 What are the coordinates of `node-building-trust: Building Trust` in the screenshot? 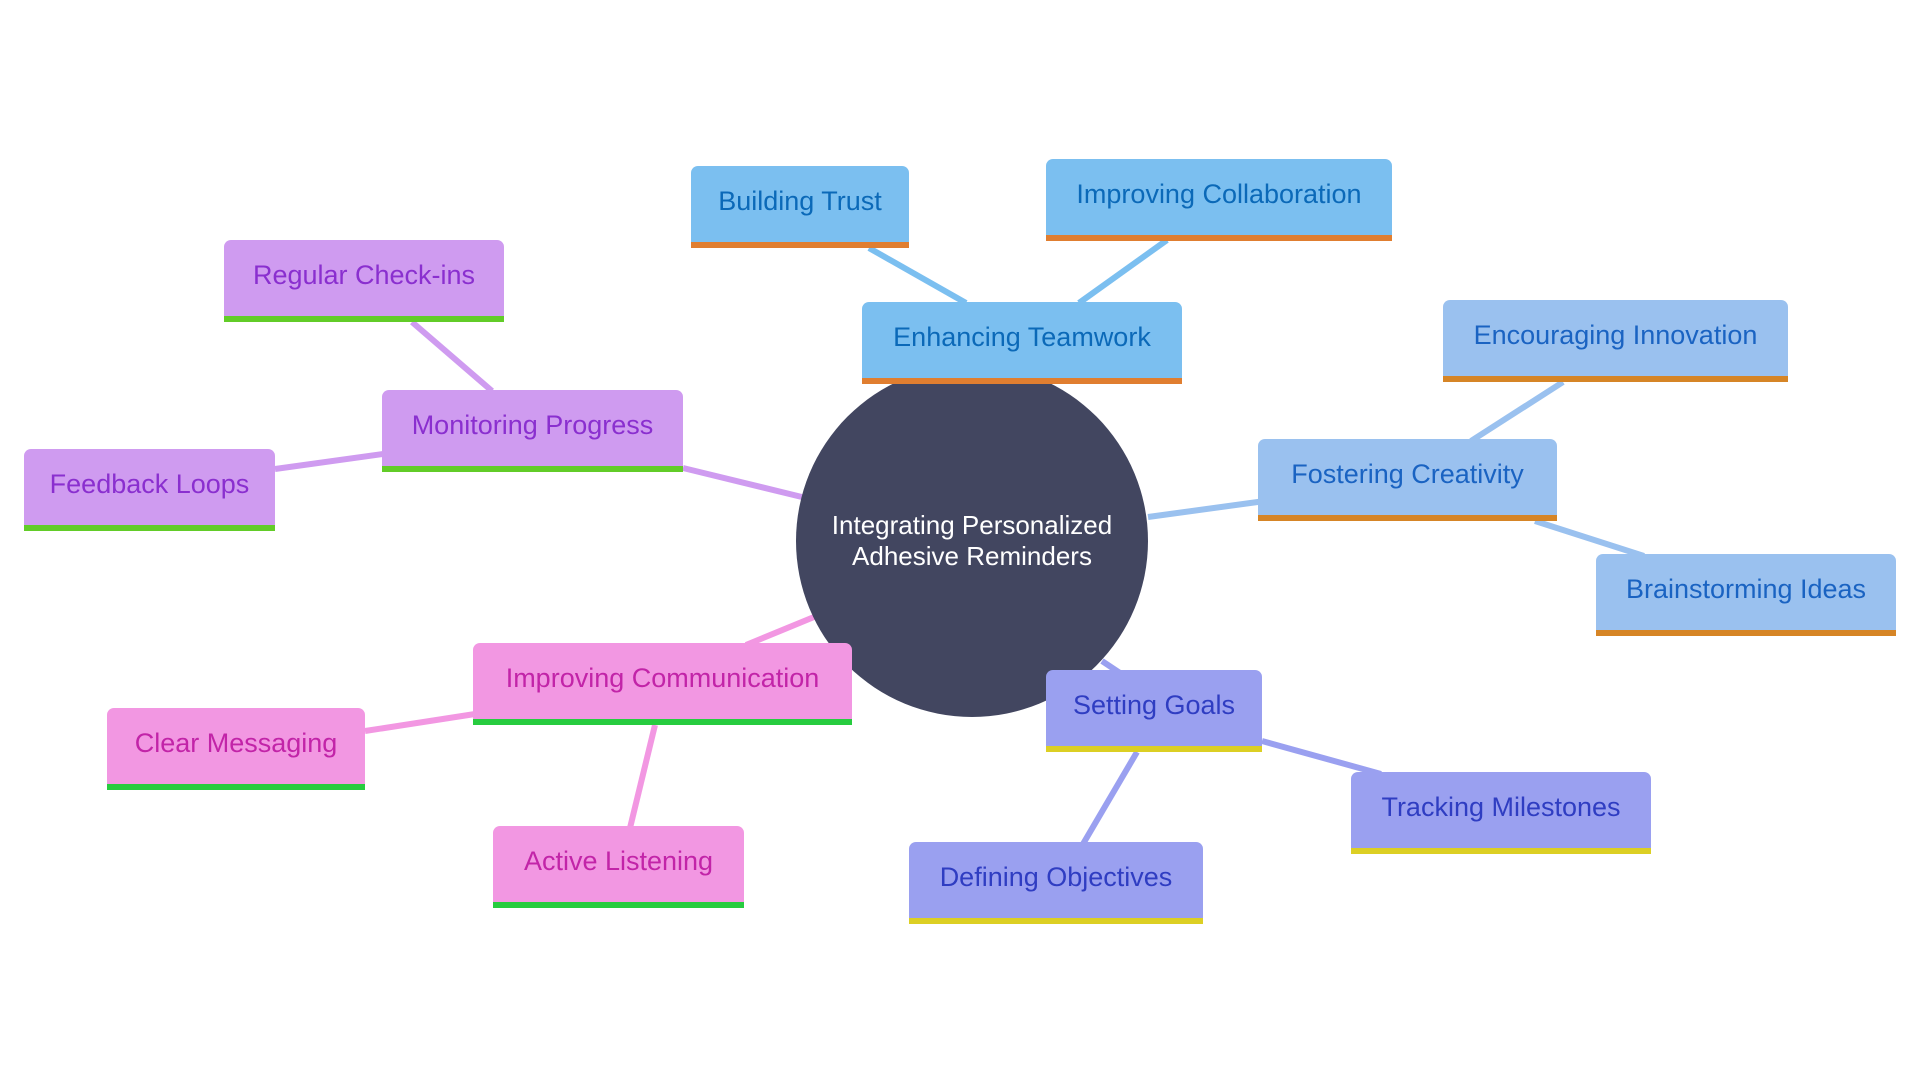 It's located at (800, 207).